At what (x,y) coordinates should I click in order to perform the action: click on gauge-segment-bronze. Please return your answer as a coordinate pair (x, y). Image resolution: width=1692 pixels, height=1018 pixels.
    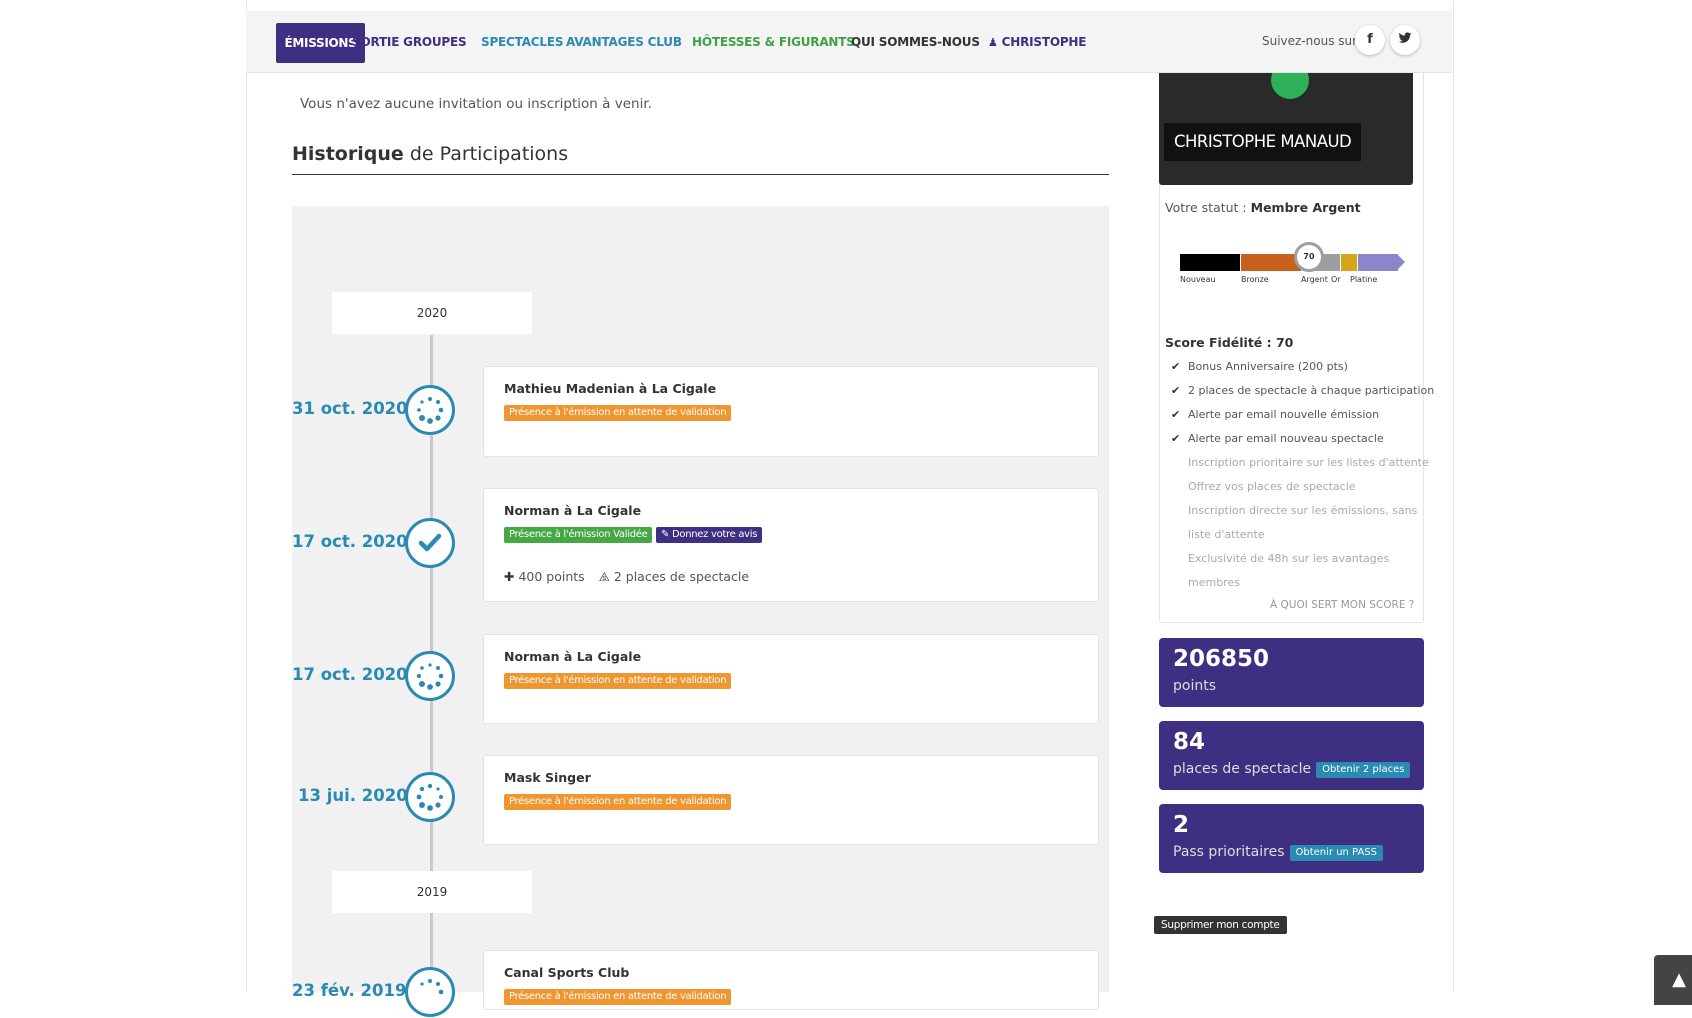
    Looking at the image, I should click on (1271, 262).